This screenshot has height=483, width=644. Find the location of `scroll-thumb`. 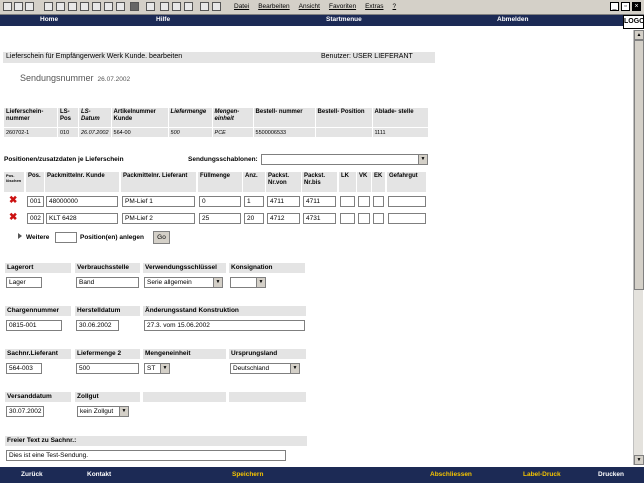

scroll-thumb is located at coordinates (639, 165).